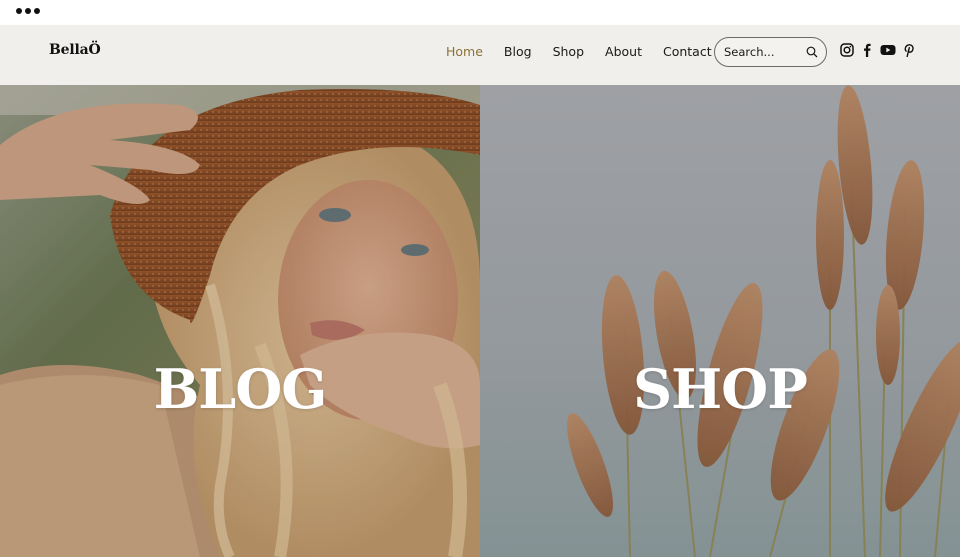 The image size is (960, 557). What do you see at coordinates (589, 51) in the screenshot?
I see `main-nav: Home Blog Shop About Contact` at bounding box center [589, 51].